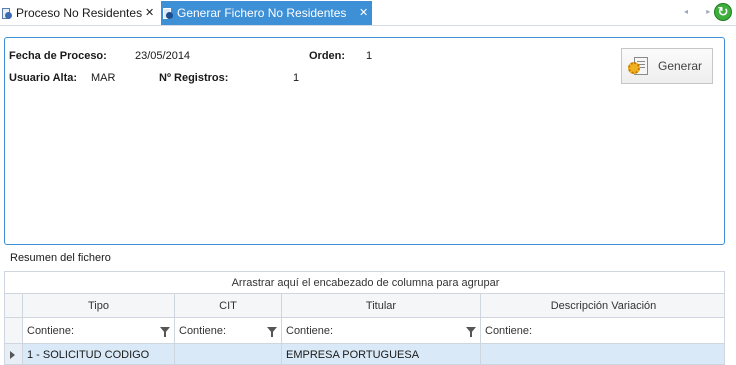 Image resolution: width=736 pixels, height=365 pixels. Describe the element at coordinates (43, 78) in the screenshot. I see `usuario-alta-label: Usuario Alta:` at that location.